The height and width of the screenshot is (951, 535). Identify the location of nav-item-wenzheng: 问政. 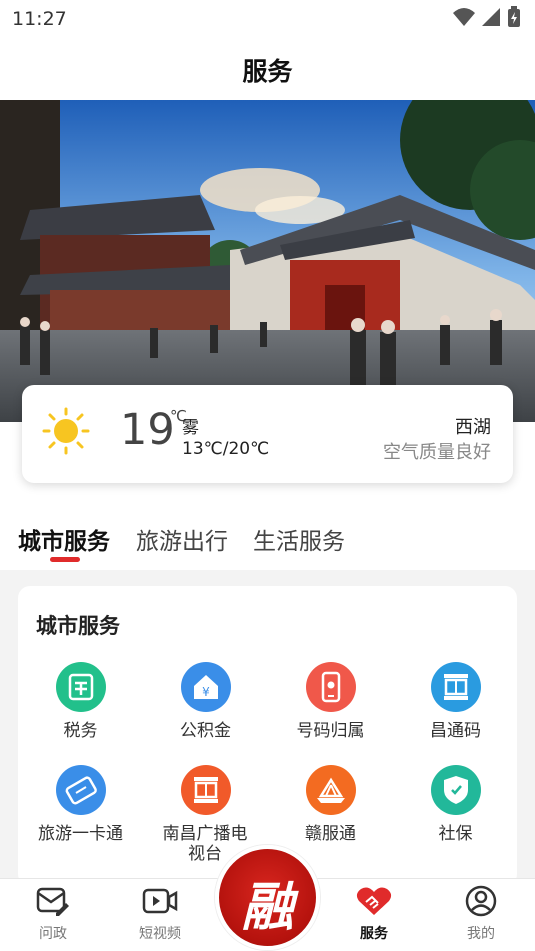
(53, 914).